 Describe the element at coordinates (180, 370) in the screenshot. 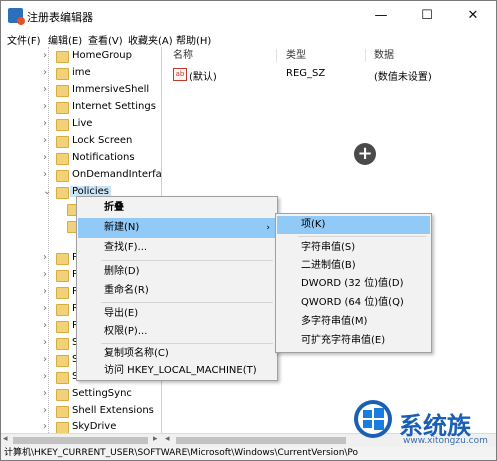

I see `menu-item-label: 访问 HKEY_LOCAL_MACHINE(T)` at that location.